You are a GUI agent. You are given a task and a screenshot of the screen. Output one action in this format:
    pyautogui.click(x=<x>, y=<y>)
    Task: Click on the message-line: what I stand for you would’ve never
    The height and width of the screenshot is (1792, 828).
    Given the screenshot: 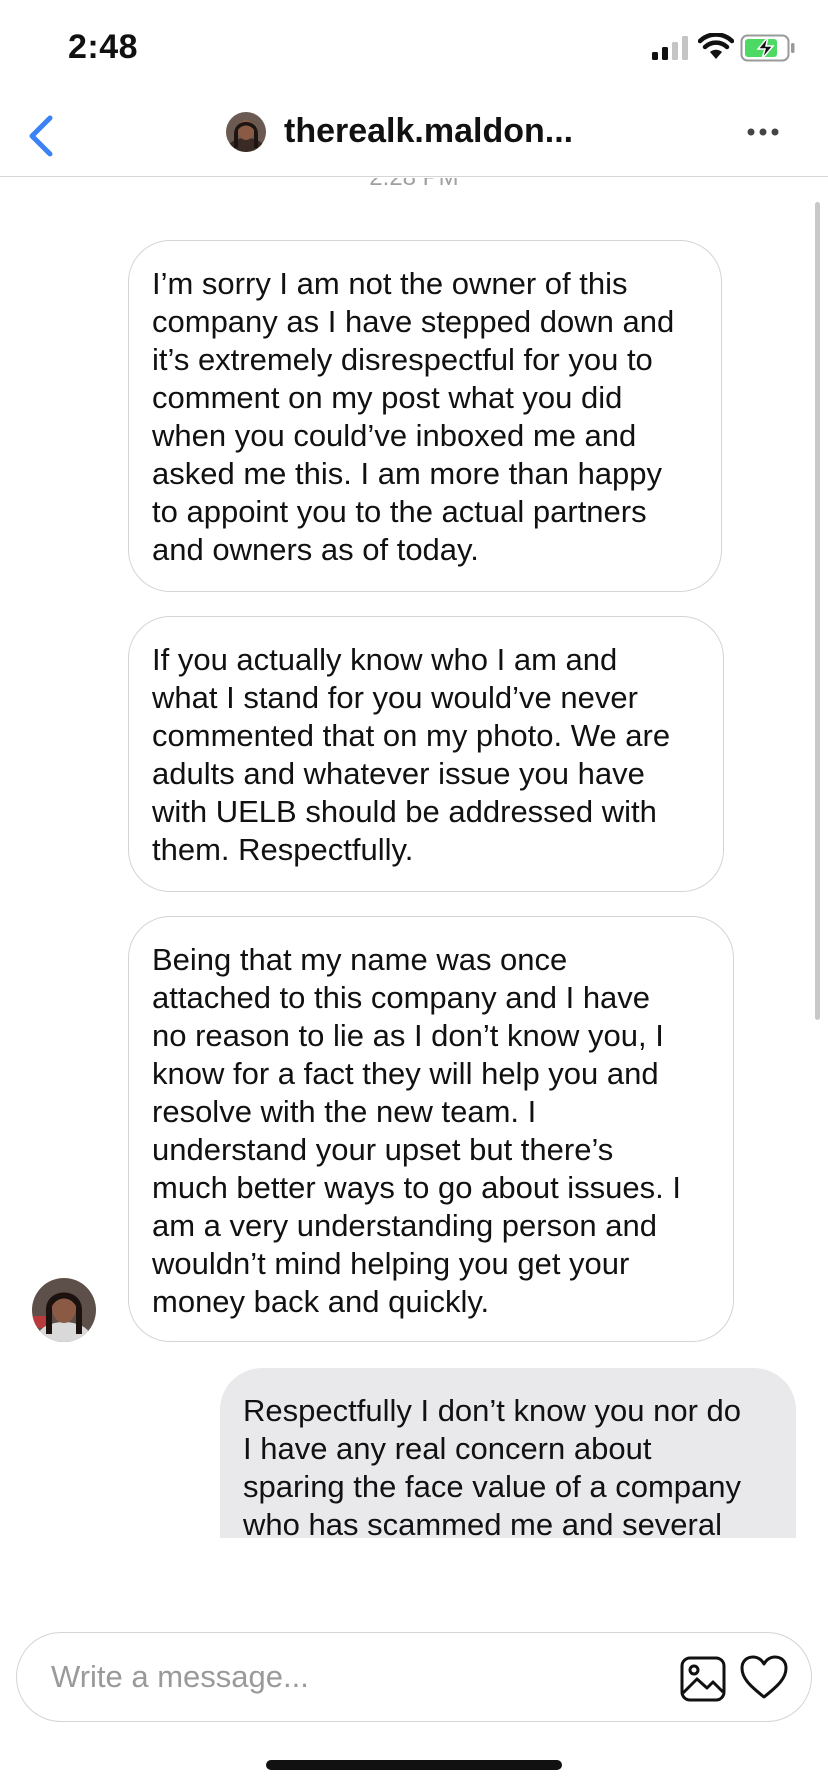 What is the action you would take?
    pyautogui.click(x=395, y=697)
    